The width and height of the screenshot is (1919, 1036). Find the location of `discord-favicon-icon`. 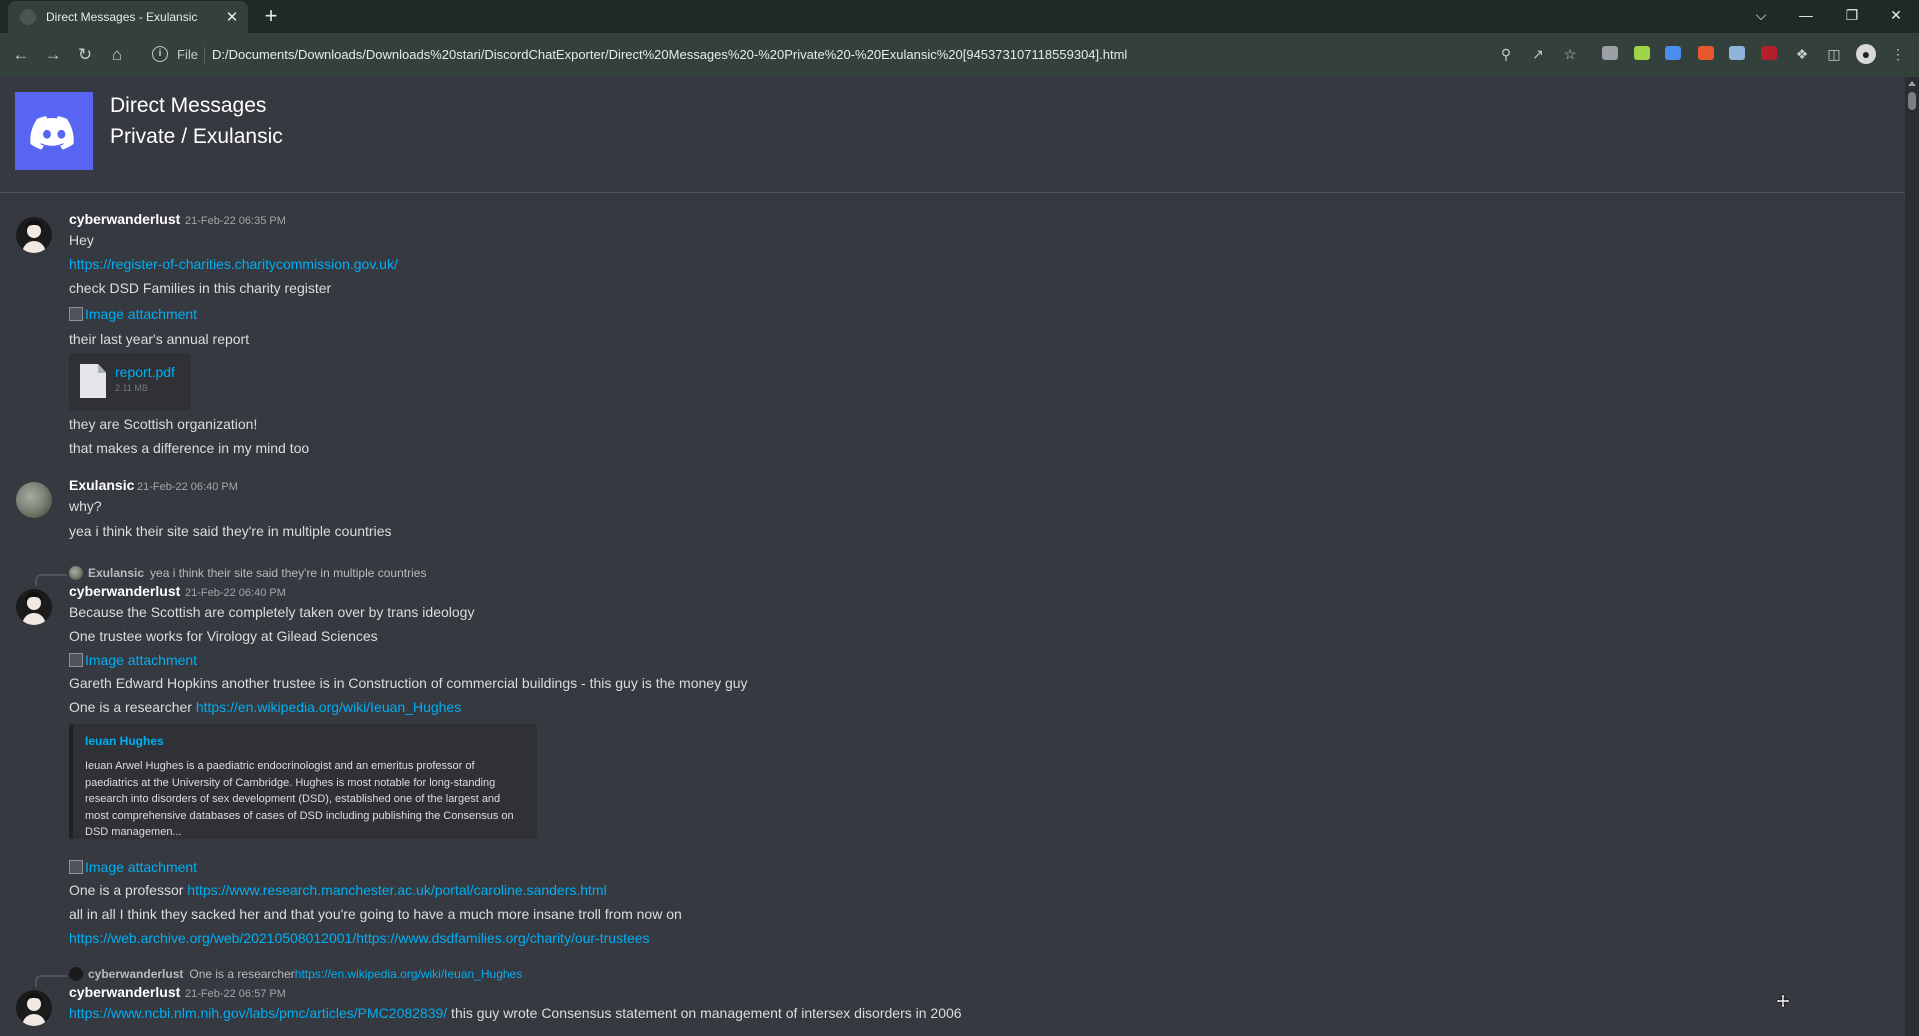

discord-favicon-icon is located at coordinates (28, 17).